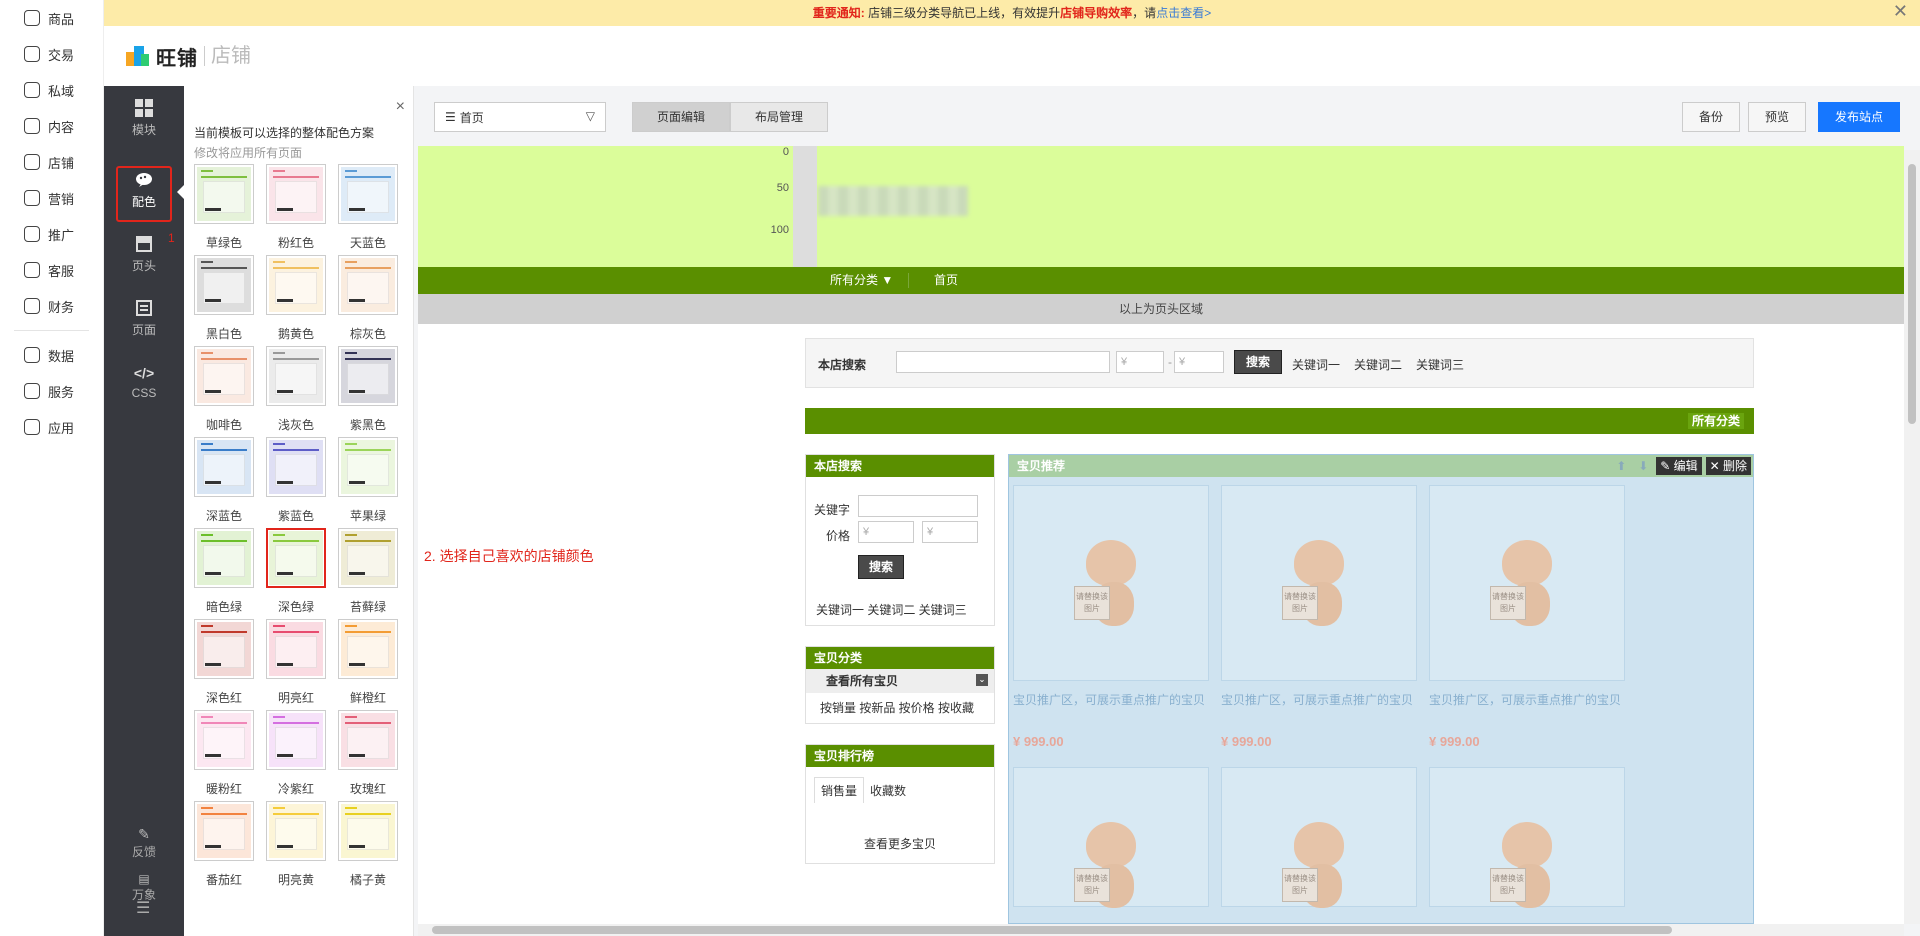  I want to click on color-swatch: 橘子黄, so click(368, 846).